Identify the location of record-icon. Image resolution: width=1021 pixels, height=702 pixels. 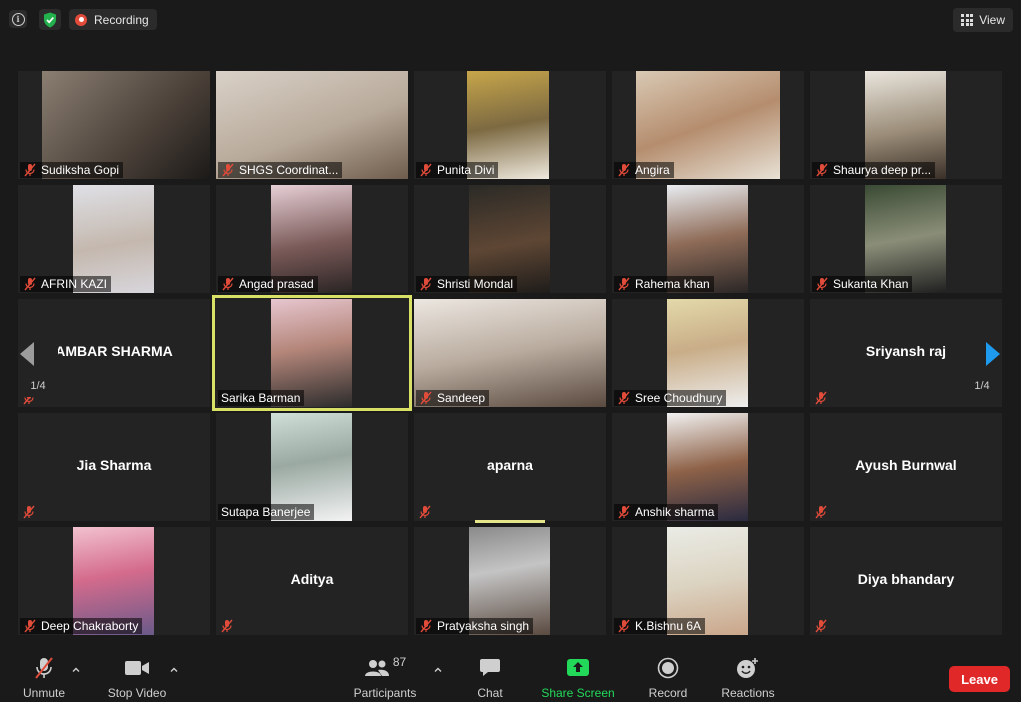
(81, 19).